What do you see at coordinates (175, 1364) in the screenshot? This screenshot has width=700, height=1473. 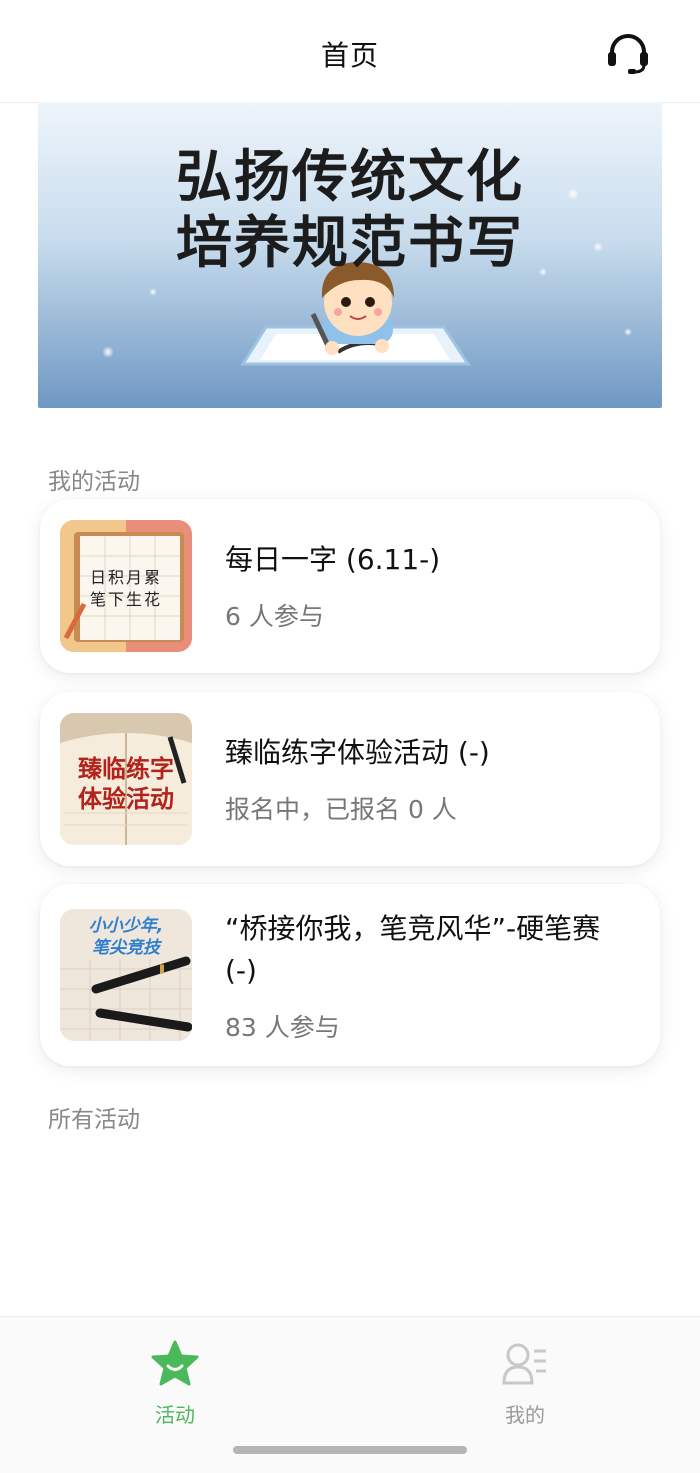 I see `star-face-icon` at bounding box center [175, 1364].